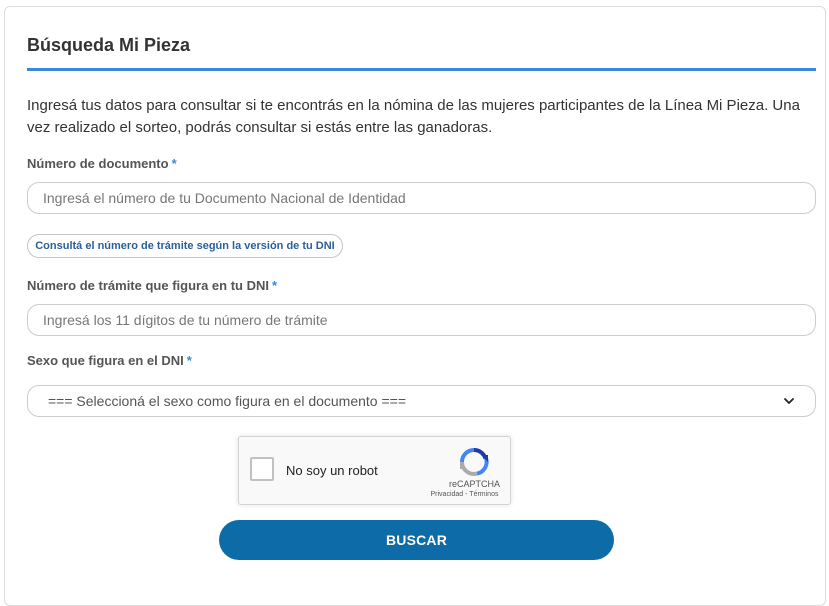 The width and height of the screenshot is (829, 606). Describe the element at coordinates (474, 461) in the screenshot. I see `recaptcha-logo-icon` at that location.